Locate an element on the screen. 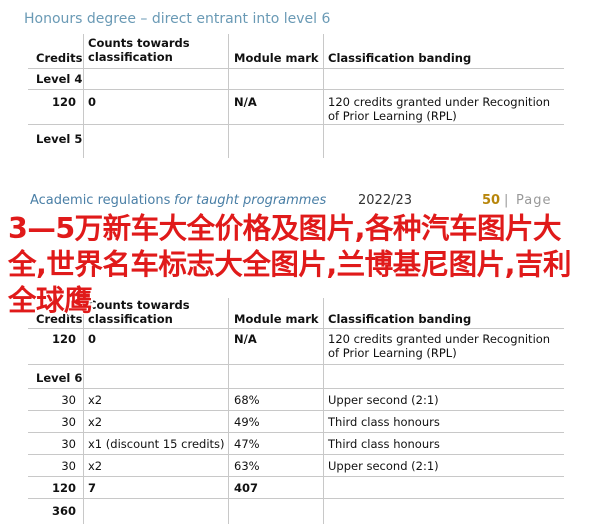  grand-total-credits: 360 is located at coordinates (63, 511).